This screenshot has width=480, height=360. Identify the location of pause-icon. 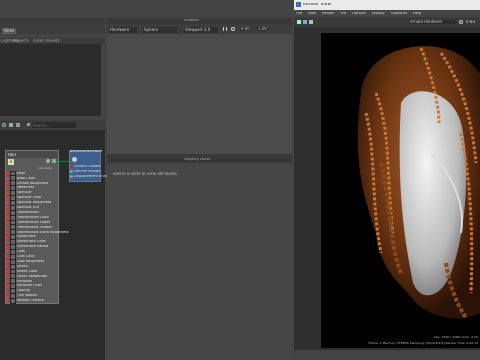
(225, 29).